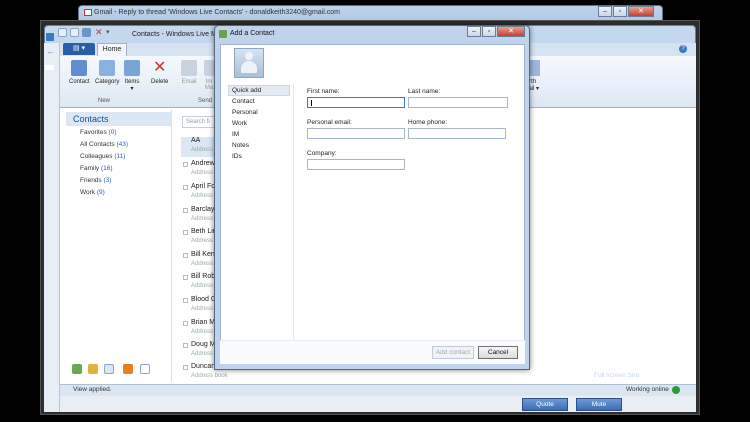 The image size is (750, 422). Describe the element at coordinates (50, 51) in the screenshot. I see `back-arrow-icon: ←` at that location.